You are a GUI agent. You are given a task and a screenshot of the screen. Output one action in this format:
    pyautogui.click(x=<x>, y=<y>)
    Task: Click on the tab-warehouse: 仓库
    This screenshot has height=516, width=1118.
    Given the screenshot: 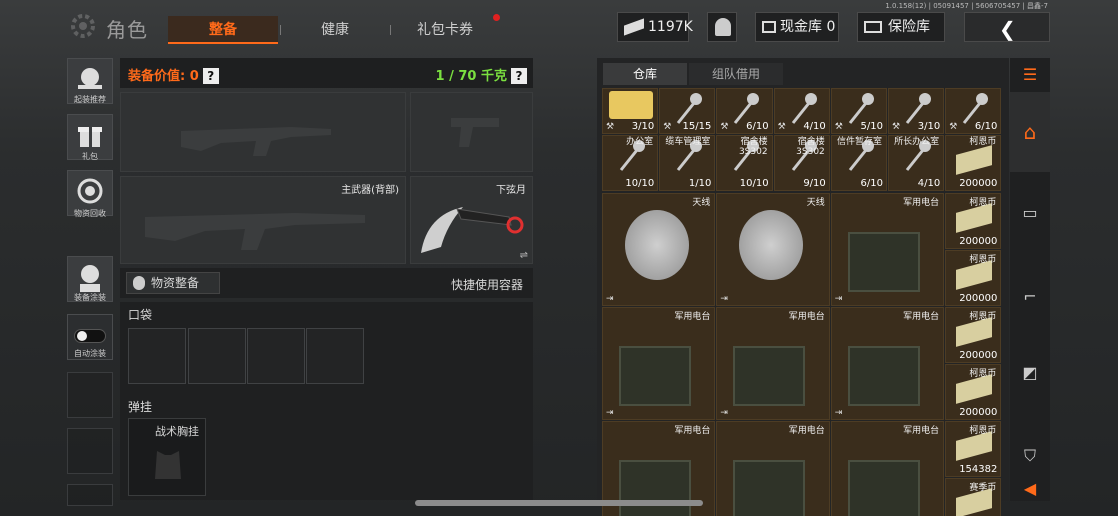 What is the action you would take?
    pyautogui.click(x=645, y=74)
    